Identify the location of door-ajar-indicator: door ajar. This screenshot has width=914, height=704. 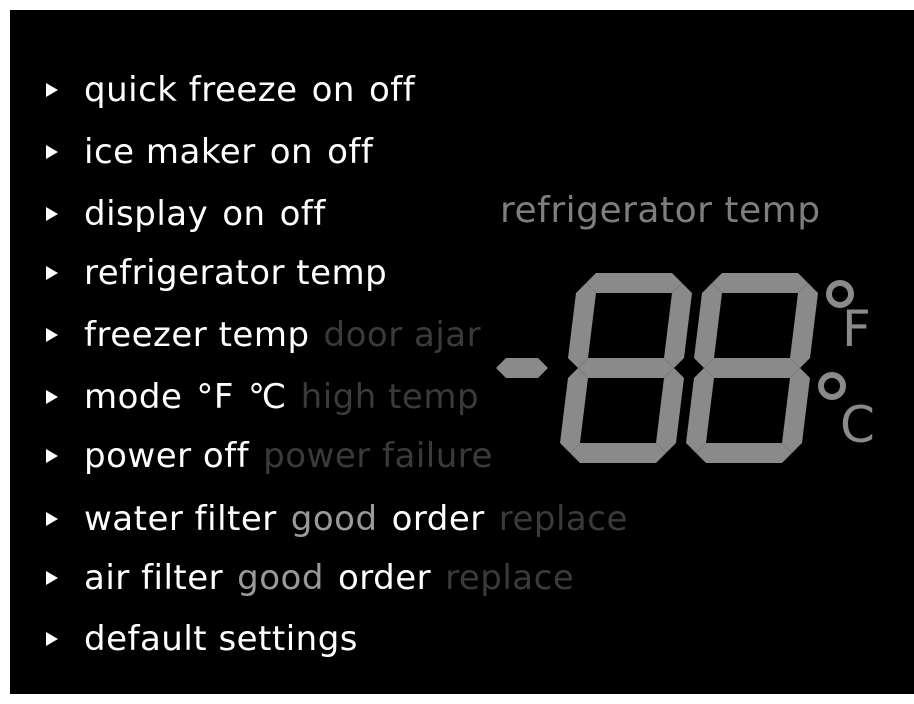
(402, 335).